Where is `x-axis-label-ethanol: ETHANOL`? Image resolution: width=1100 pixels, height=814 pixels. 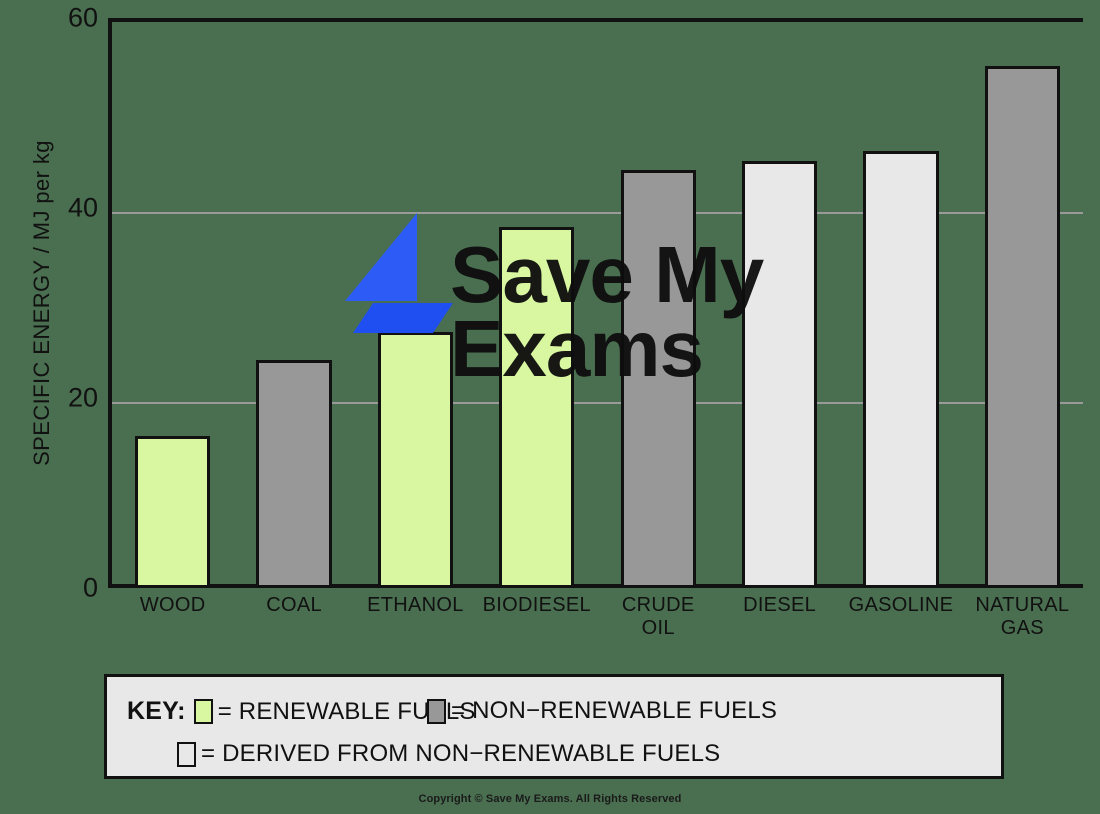 x-axis-label-ethanol: ETHANOL is located at coordinates (415, 605).